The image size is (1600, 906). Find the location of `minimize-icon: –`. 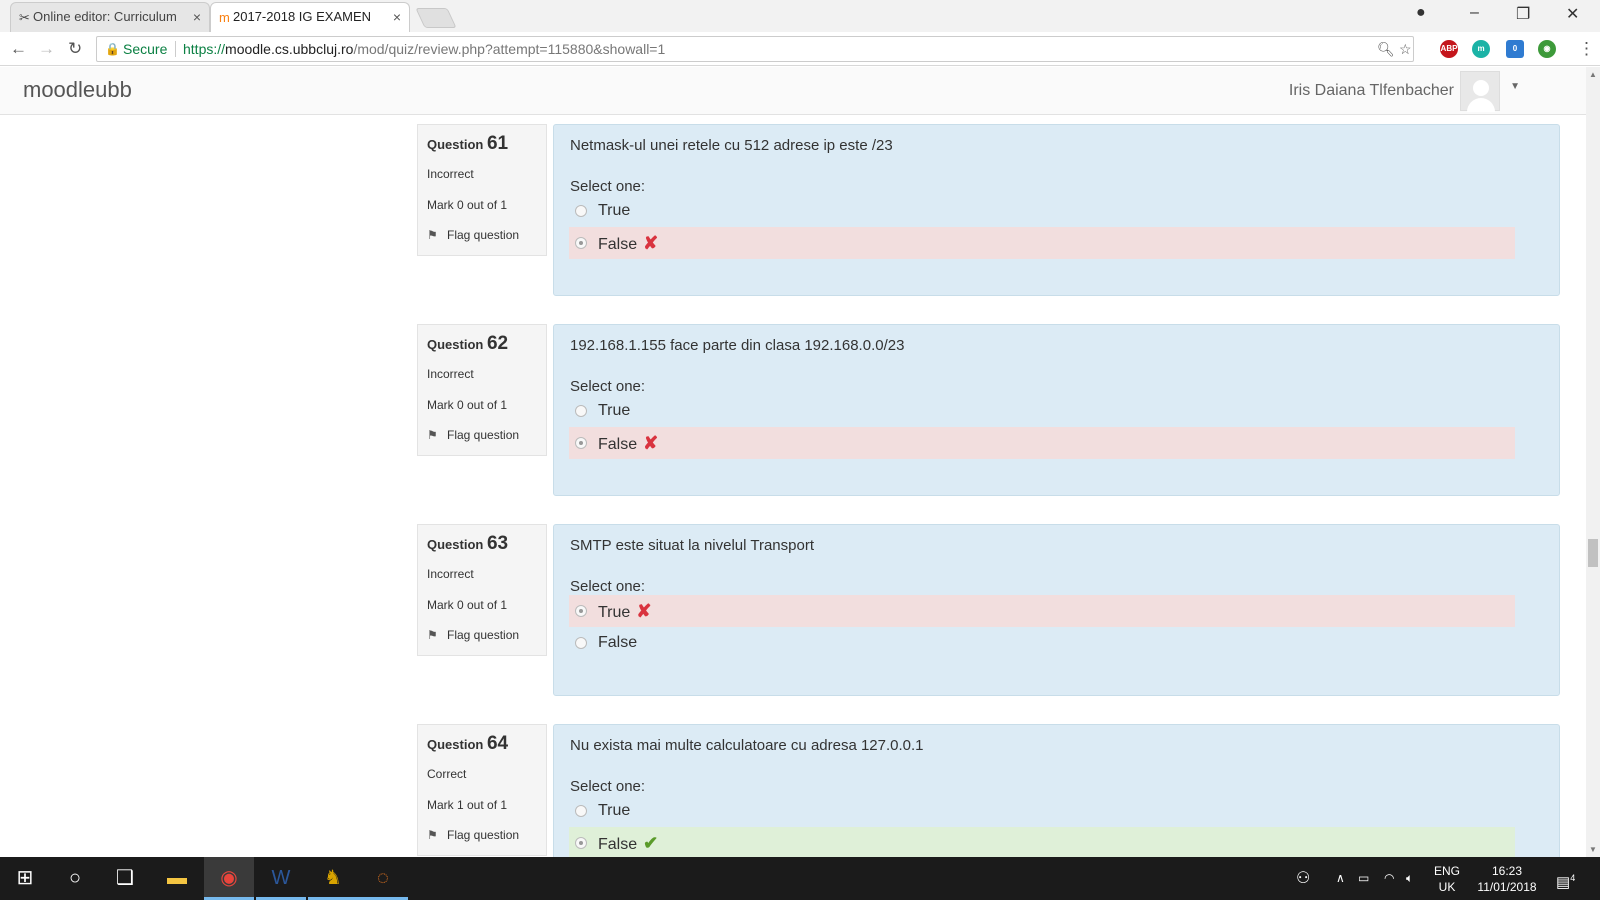

minimize-icon: – is located at coordinates (1474, 13).